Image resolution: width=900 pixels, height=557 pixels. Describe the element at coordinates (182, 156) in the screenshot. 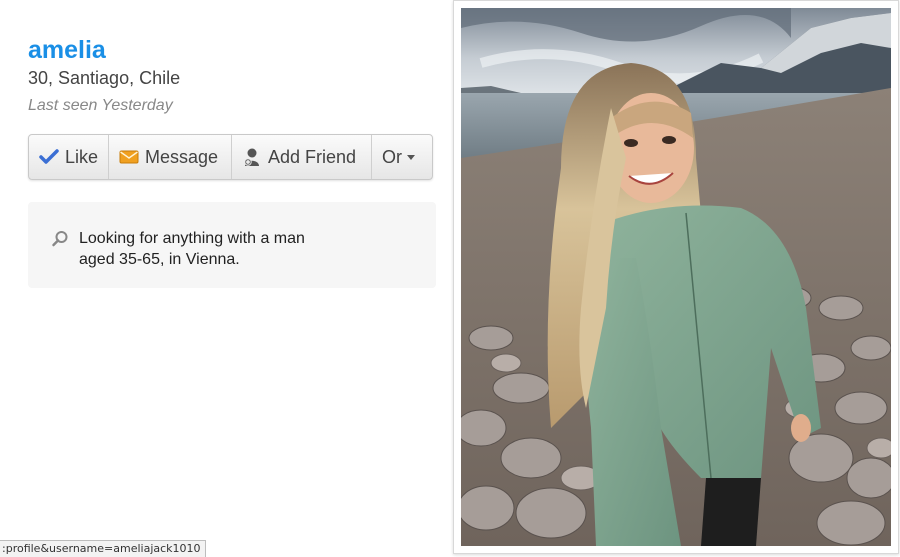

I see `message-button-label: Message` at that location.